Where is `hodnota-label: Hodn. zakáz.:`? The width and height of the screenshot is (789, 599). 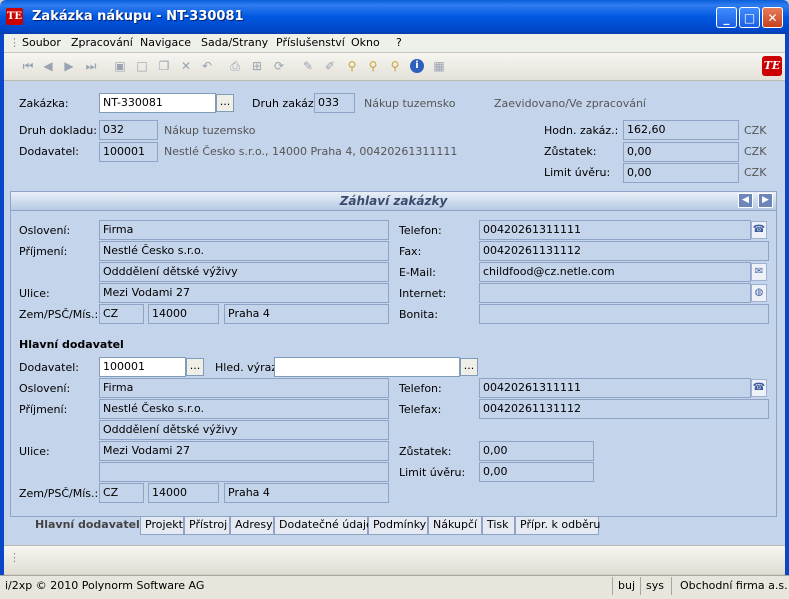 hodnota-label: Hodn. zakáz.: is located at coordinates (581, 130).